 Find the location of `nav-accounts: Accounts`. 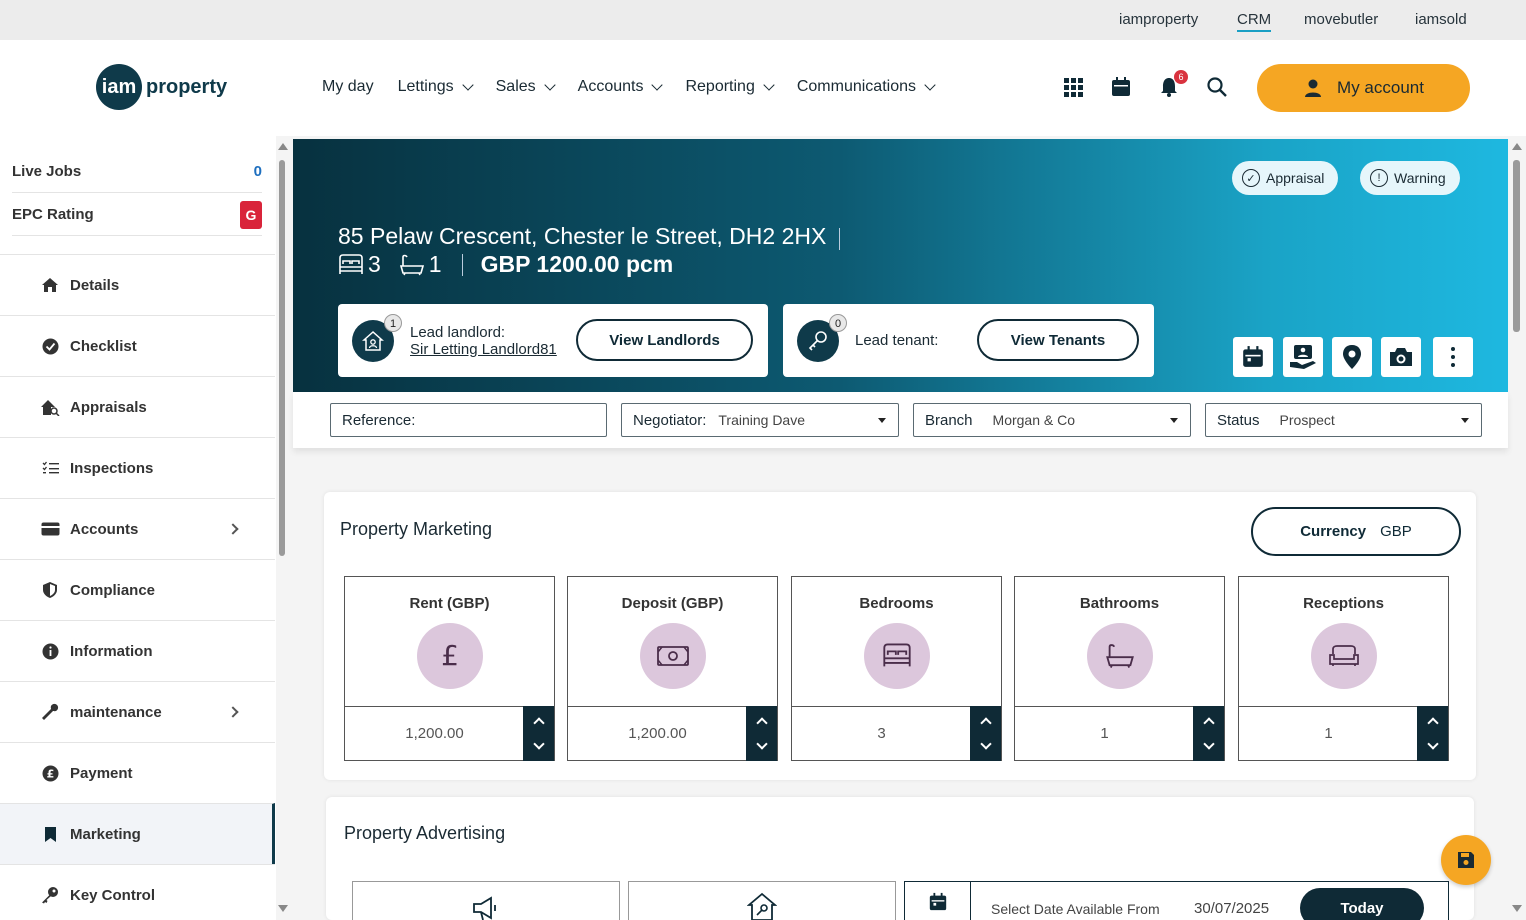

nav-accounts: Accounts is located at coordinates (621, 87).